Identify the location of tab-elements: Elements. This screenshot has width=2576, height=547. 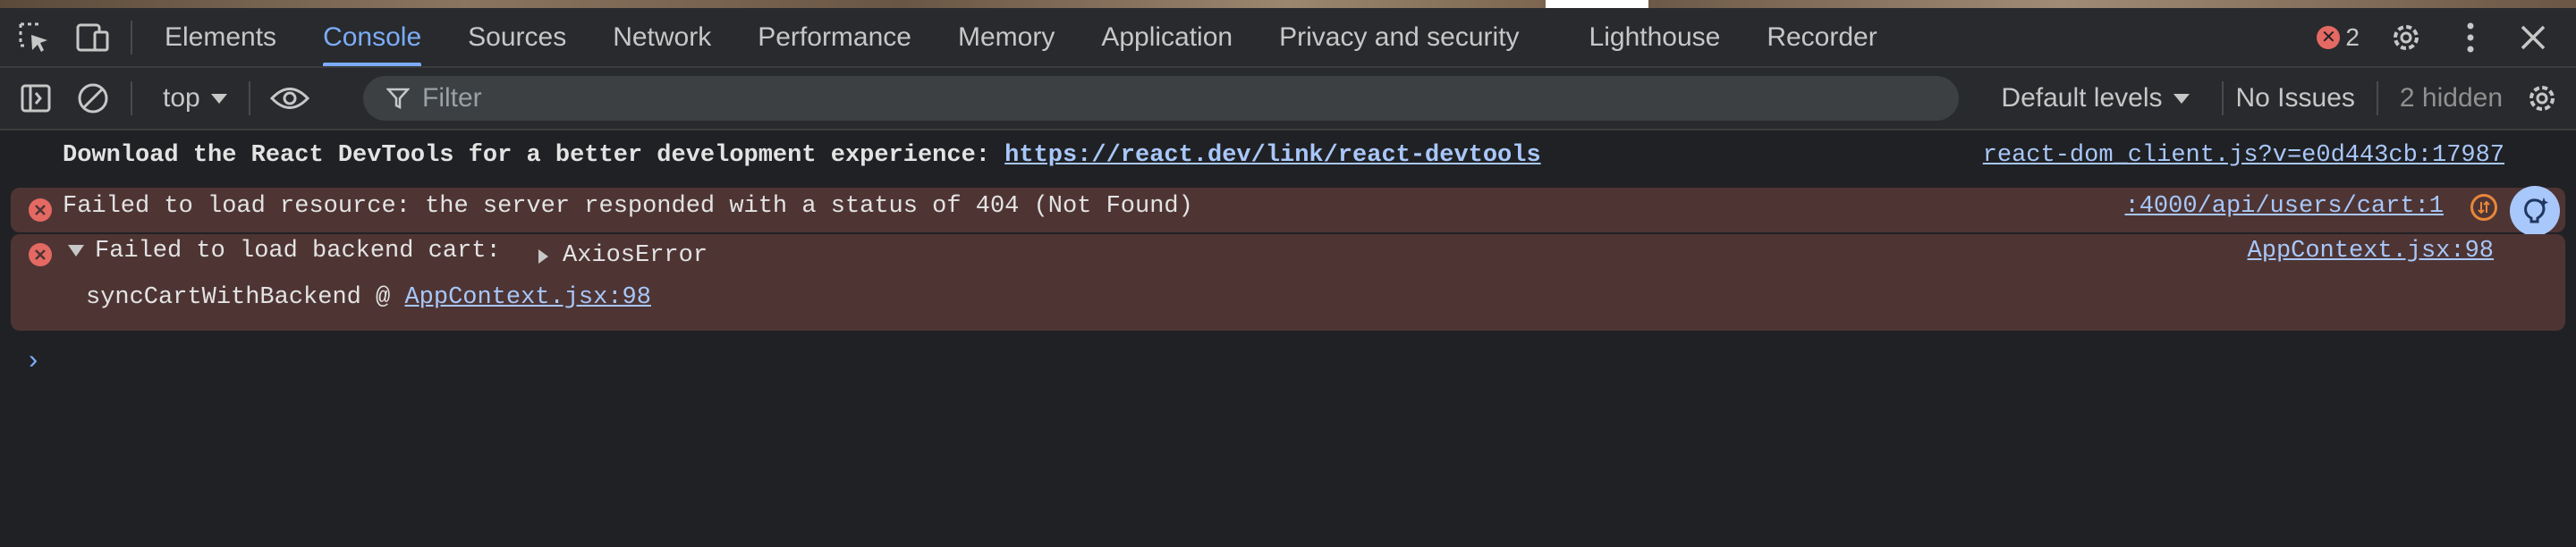
(220, 37).